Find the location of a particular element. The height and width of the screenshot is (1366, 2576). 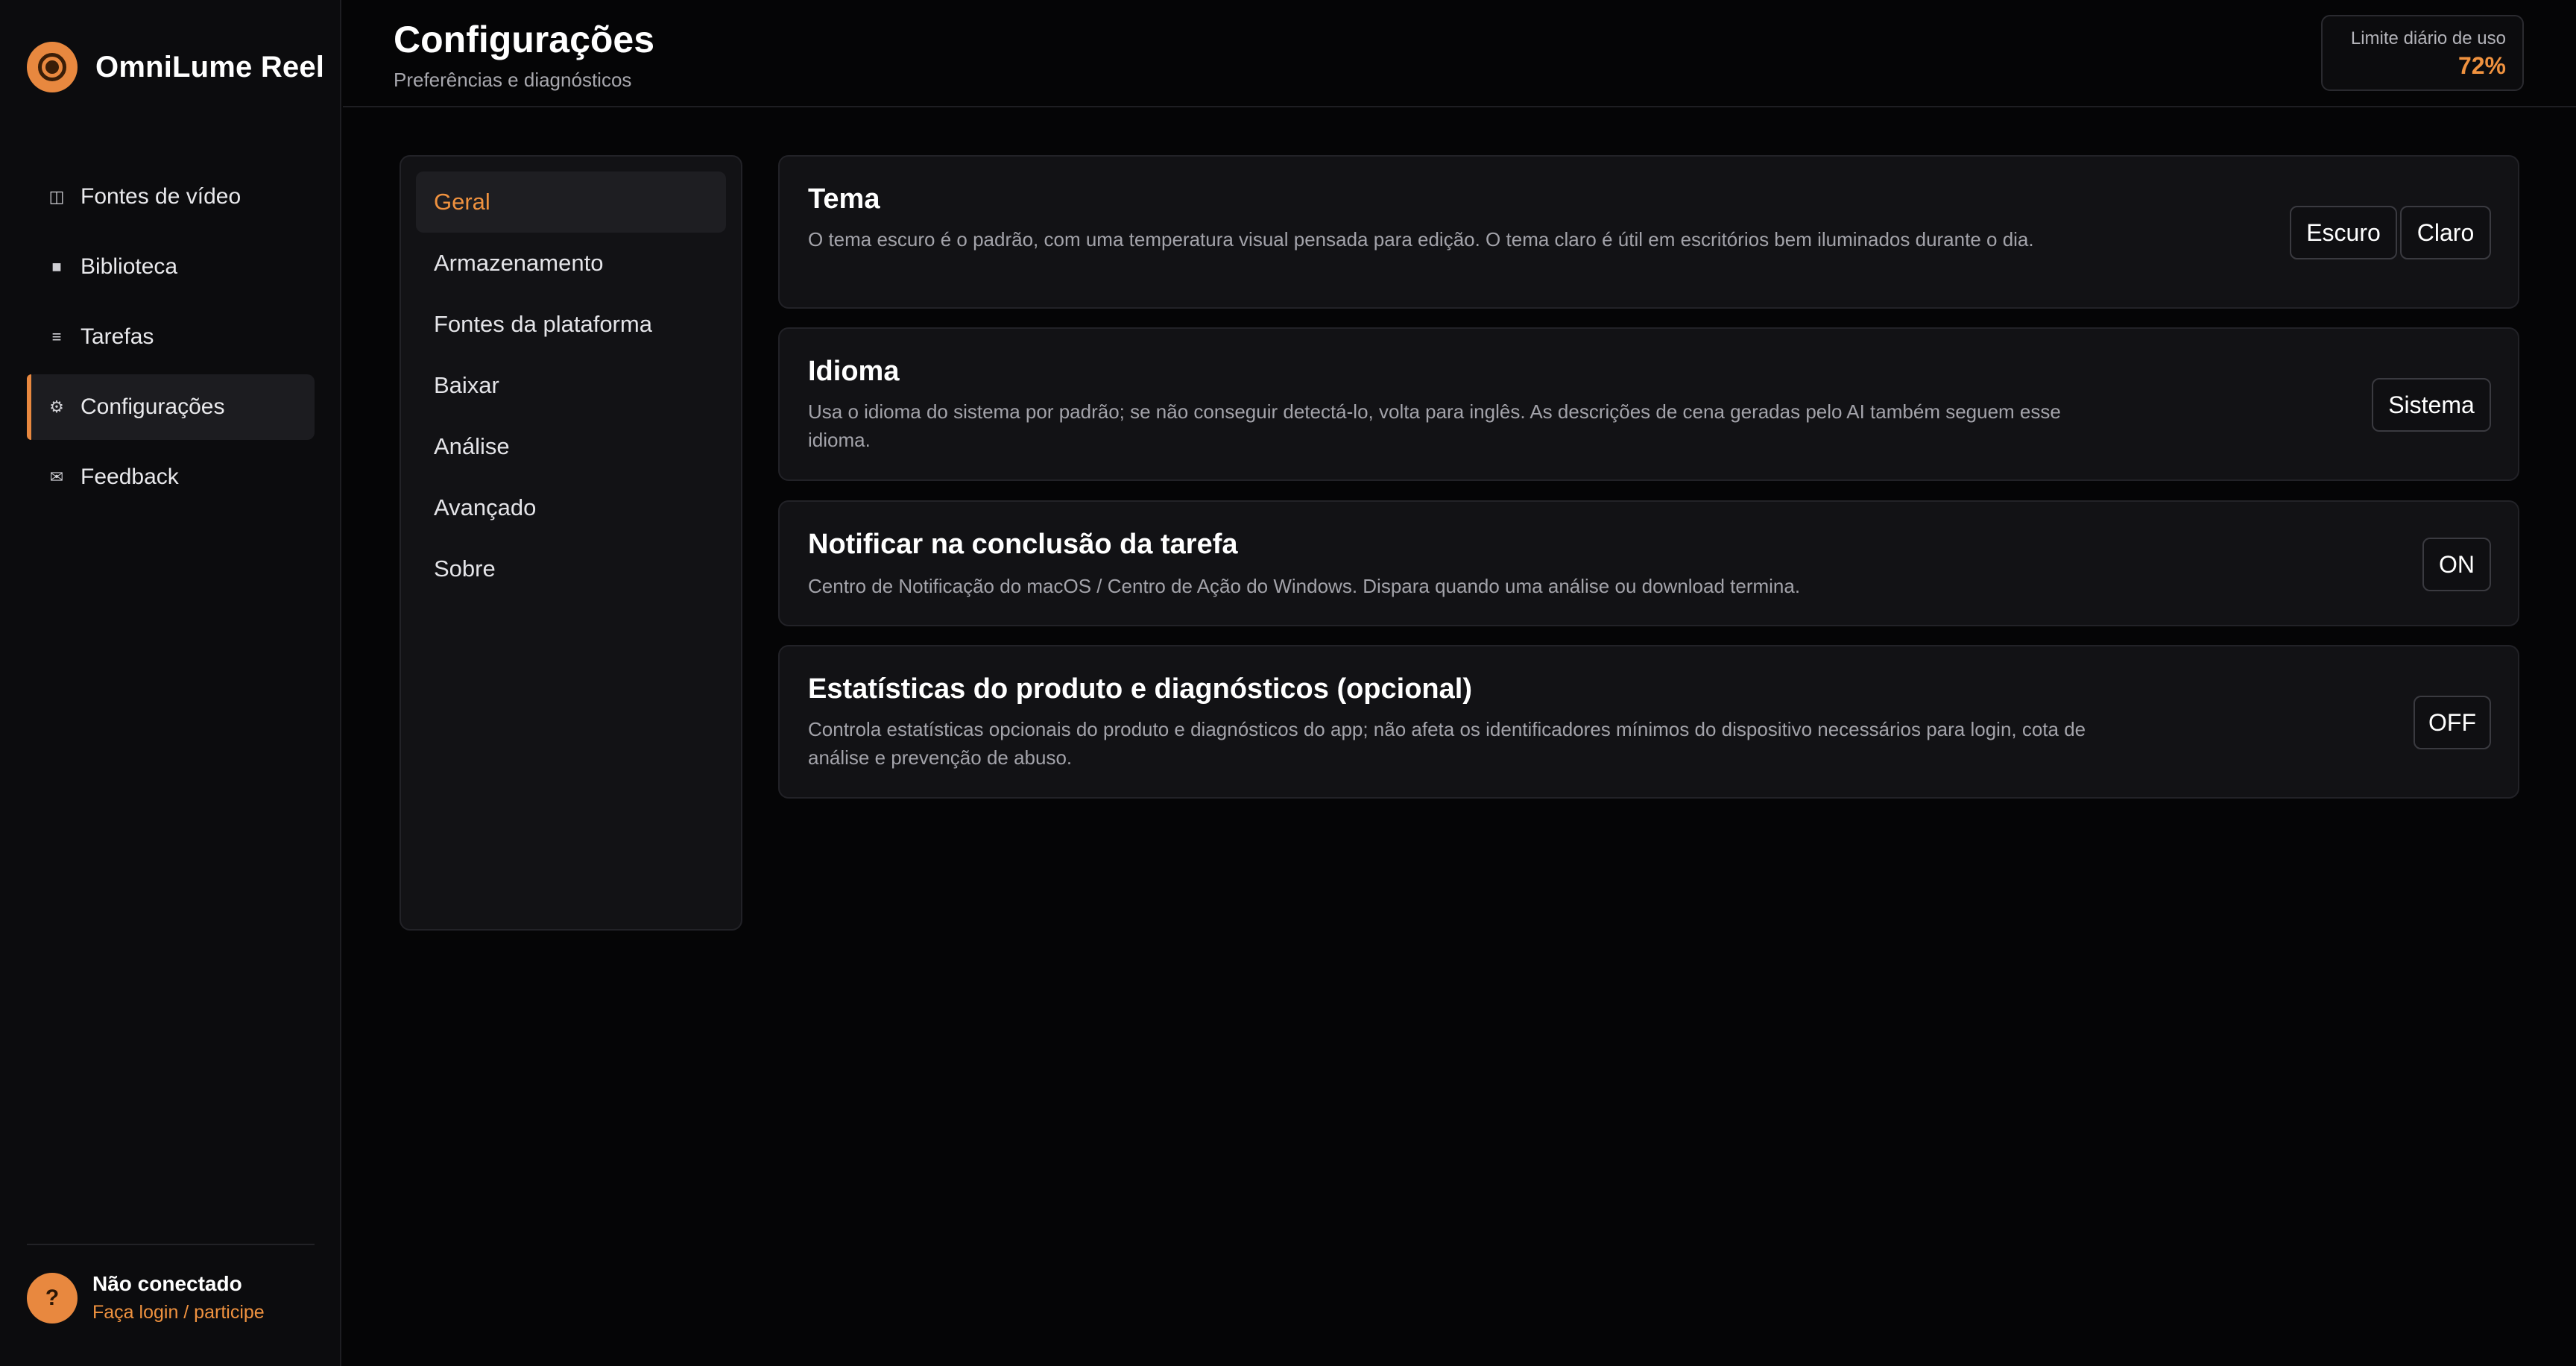

language-select: Sistema is located at coordinates (2431, 405).